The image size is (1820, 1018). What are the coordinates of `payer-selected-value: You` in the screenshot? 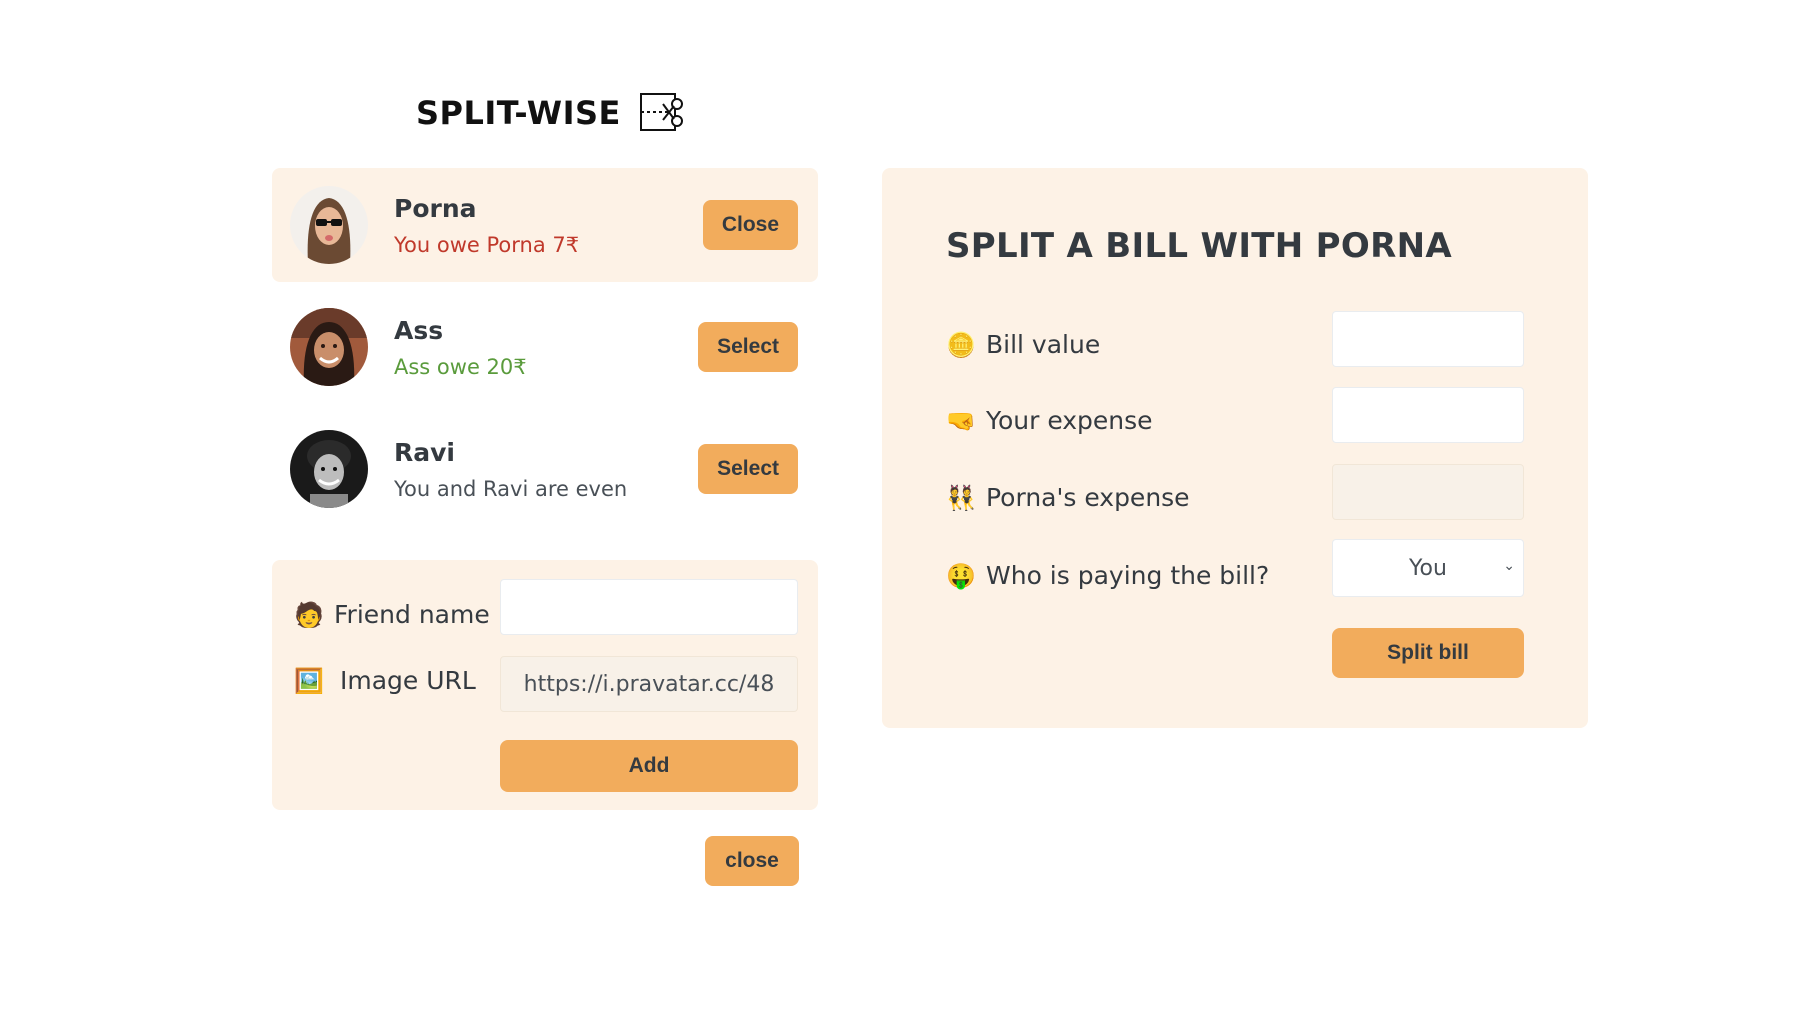 It's located at (1428, 568).